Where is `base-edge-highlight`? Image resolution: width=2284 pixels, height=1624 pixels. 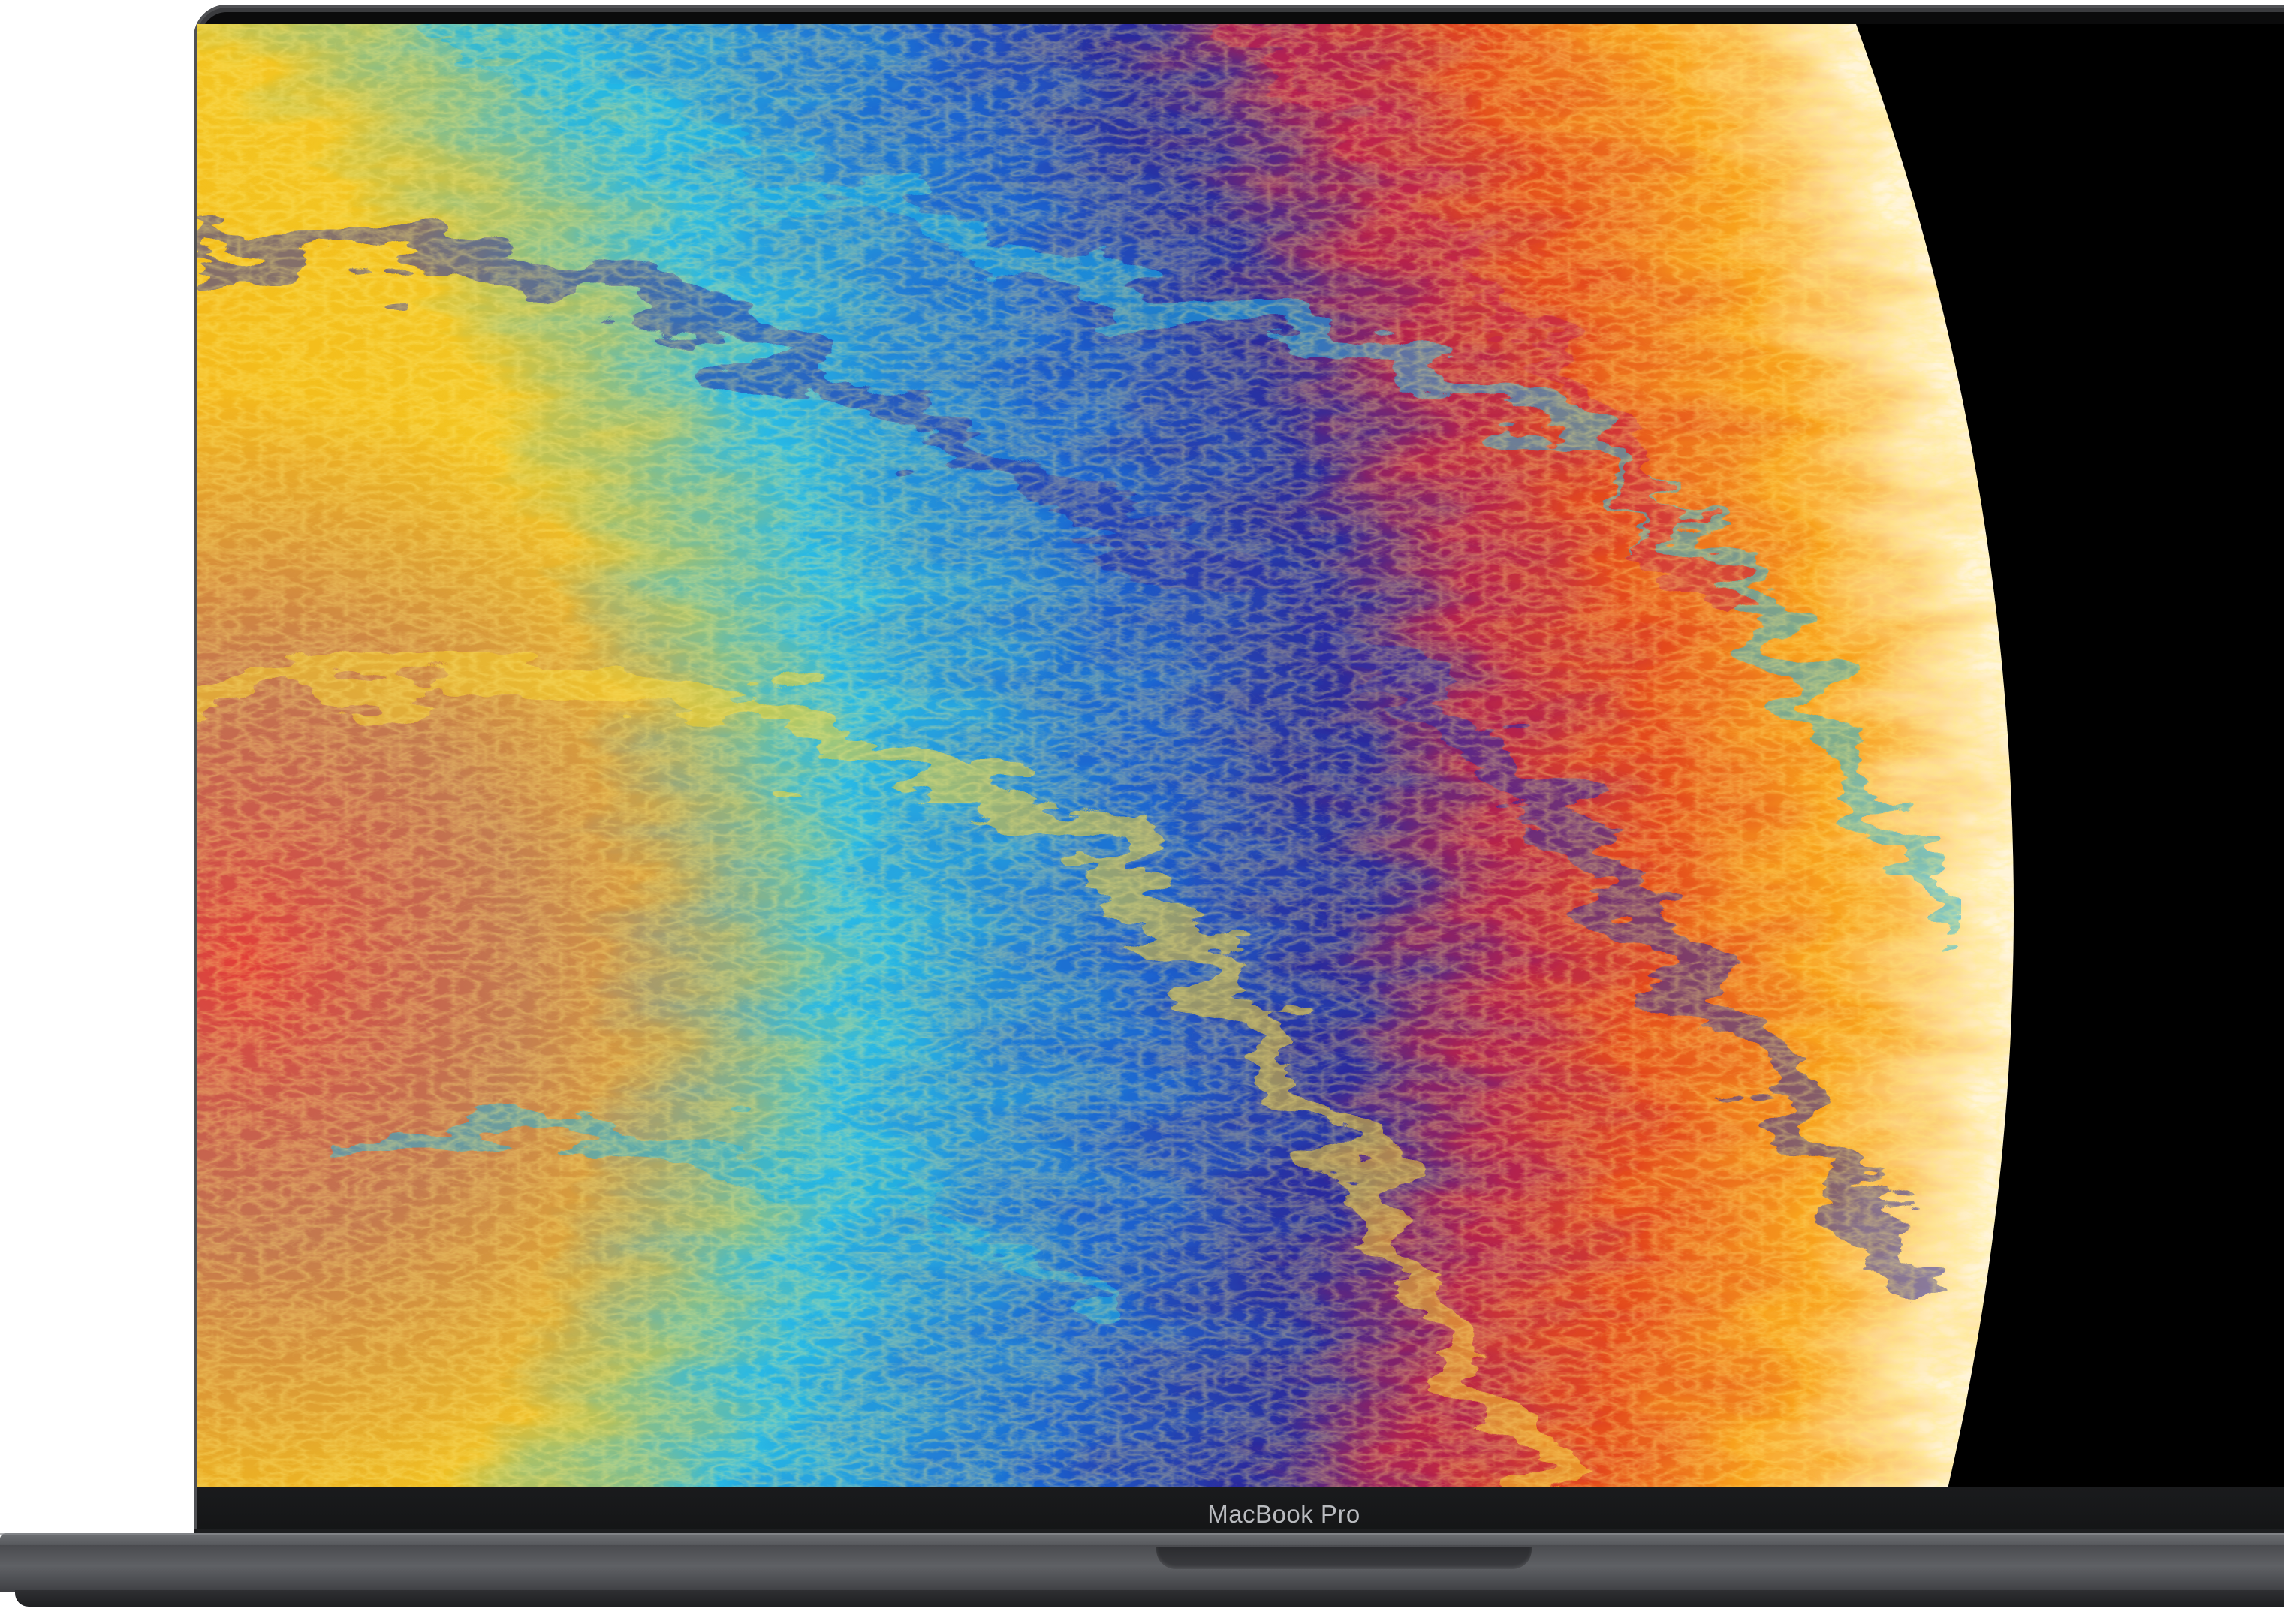
base-edge-highlight is located at coordinates (1142, 1534).